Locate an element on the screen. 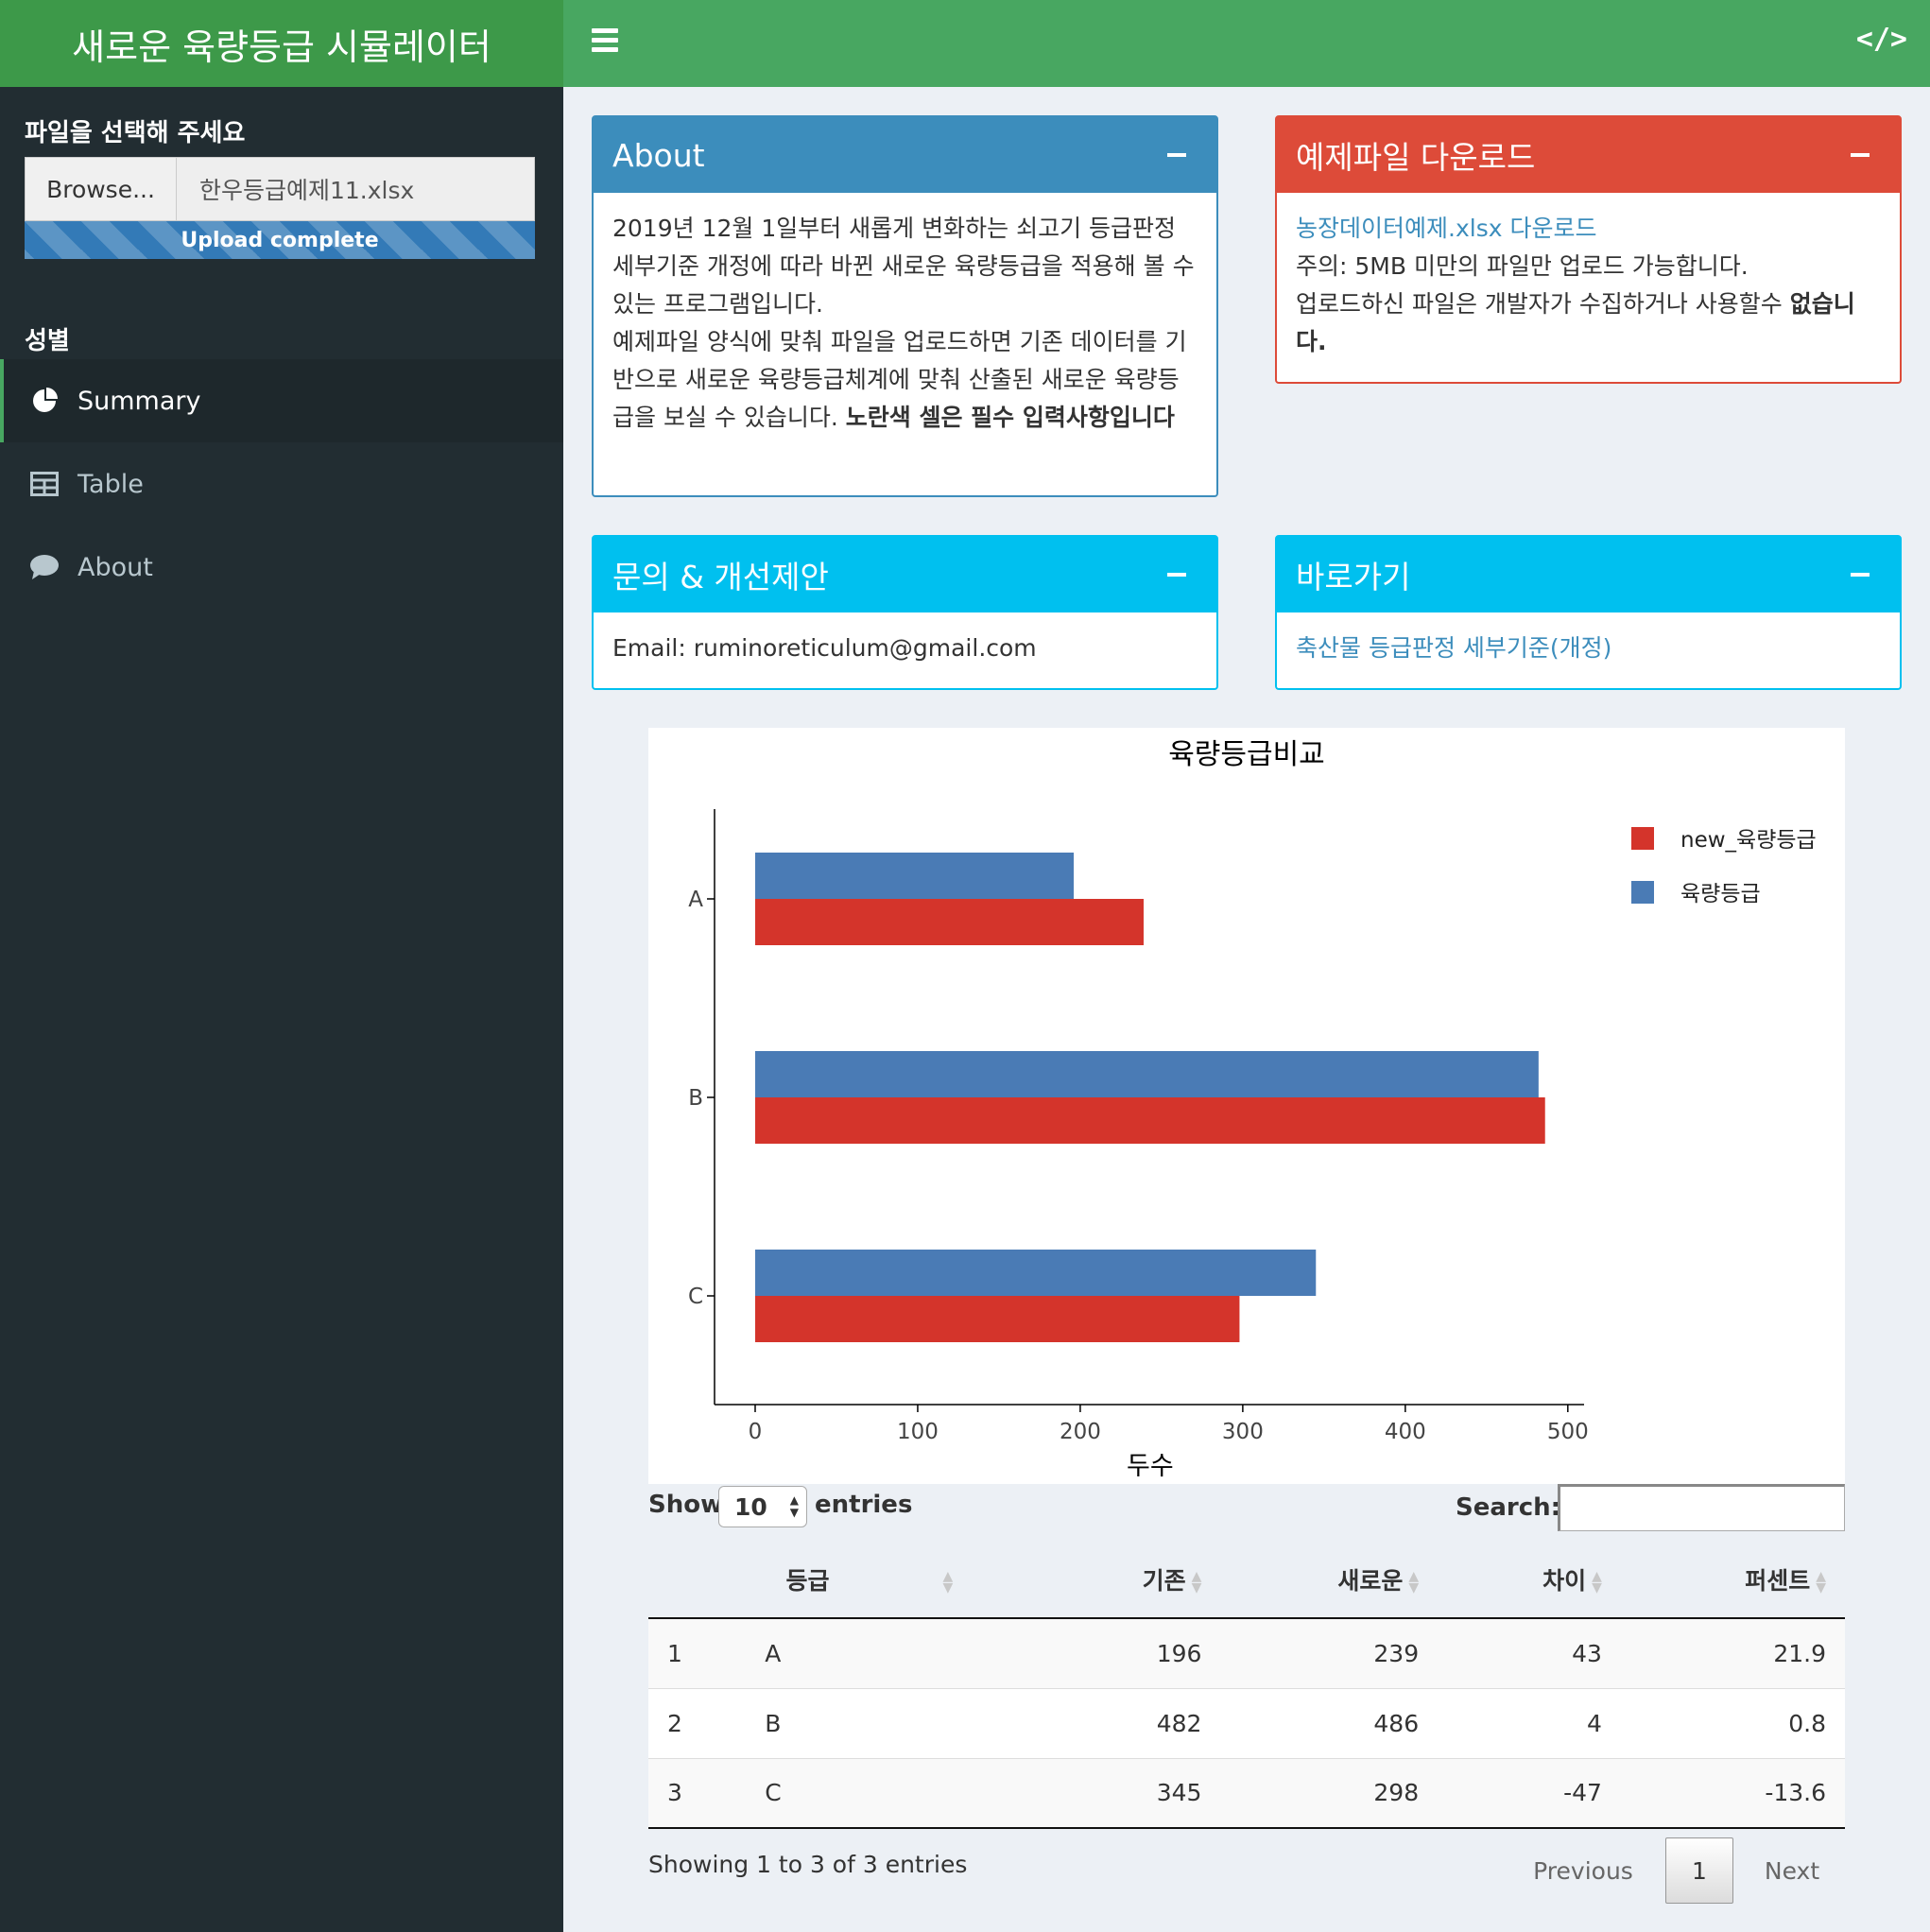  page-length-value: 10 is located at coordinates (750, 1507).